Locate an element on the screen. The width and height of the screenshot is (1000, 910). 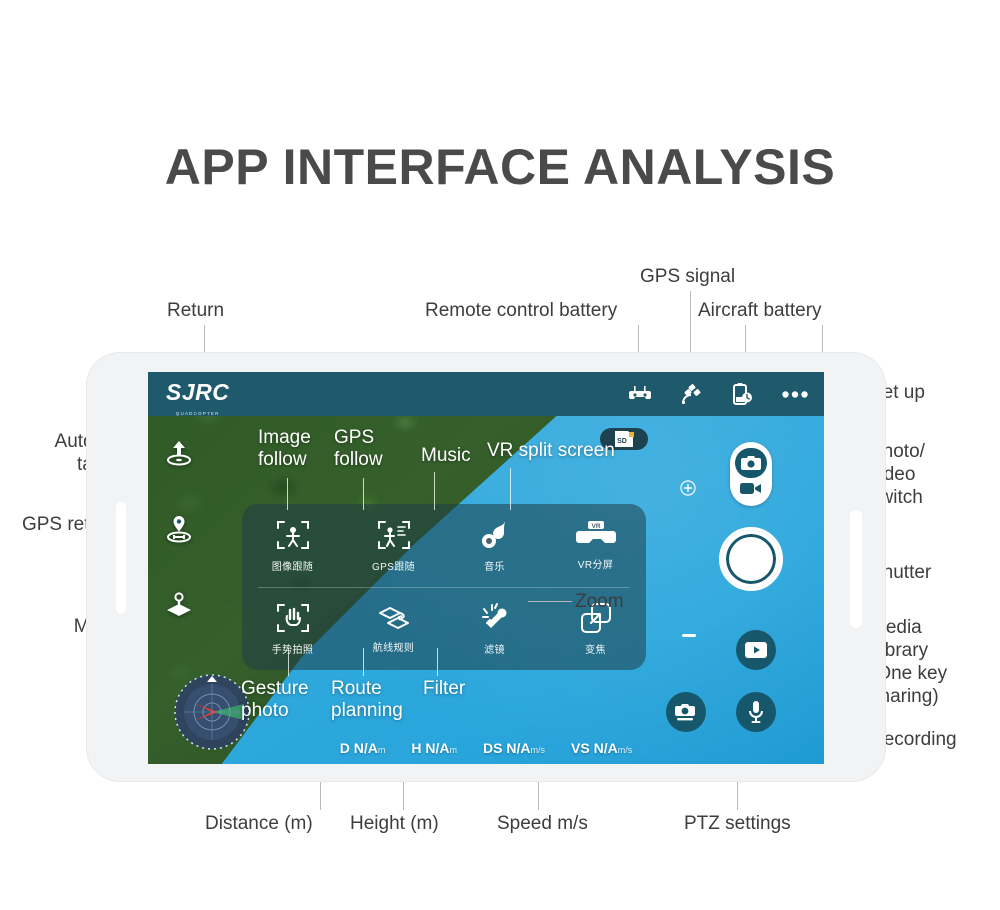
function-label-cn: 音乐 is located at coordinates (494, 567).